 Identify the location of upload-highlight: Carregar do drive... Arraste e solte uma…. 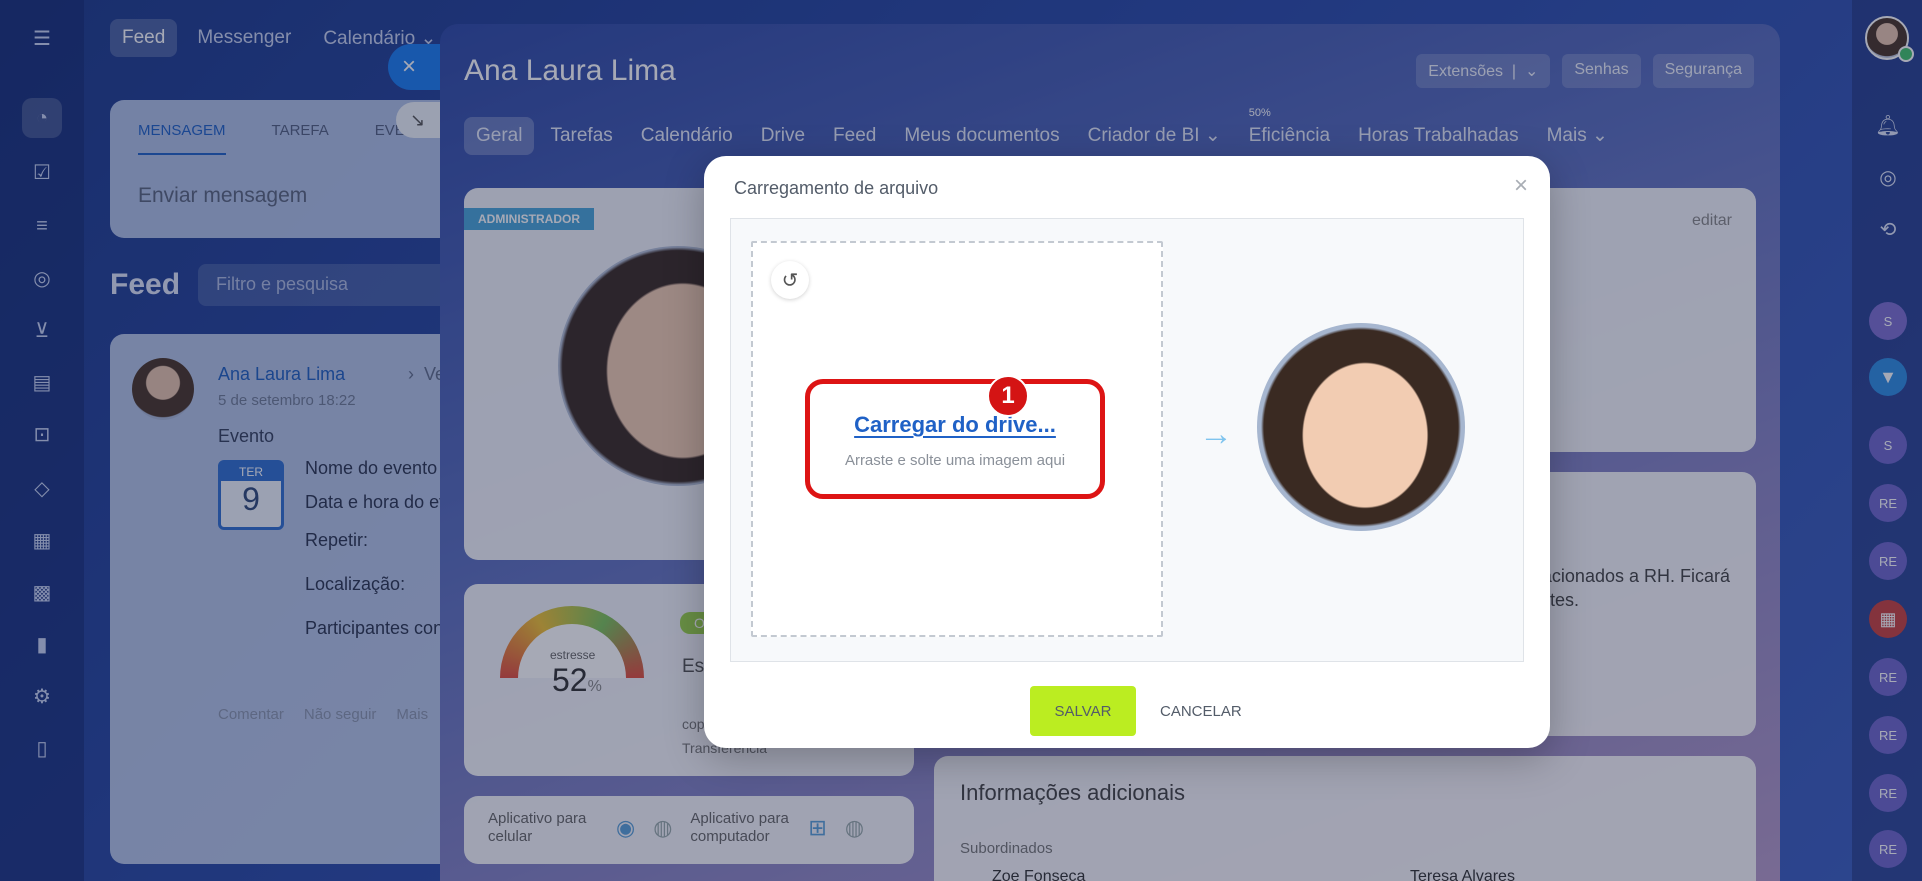
(955, 439).